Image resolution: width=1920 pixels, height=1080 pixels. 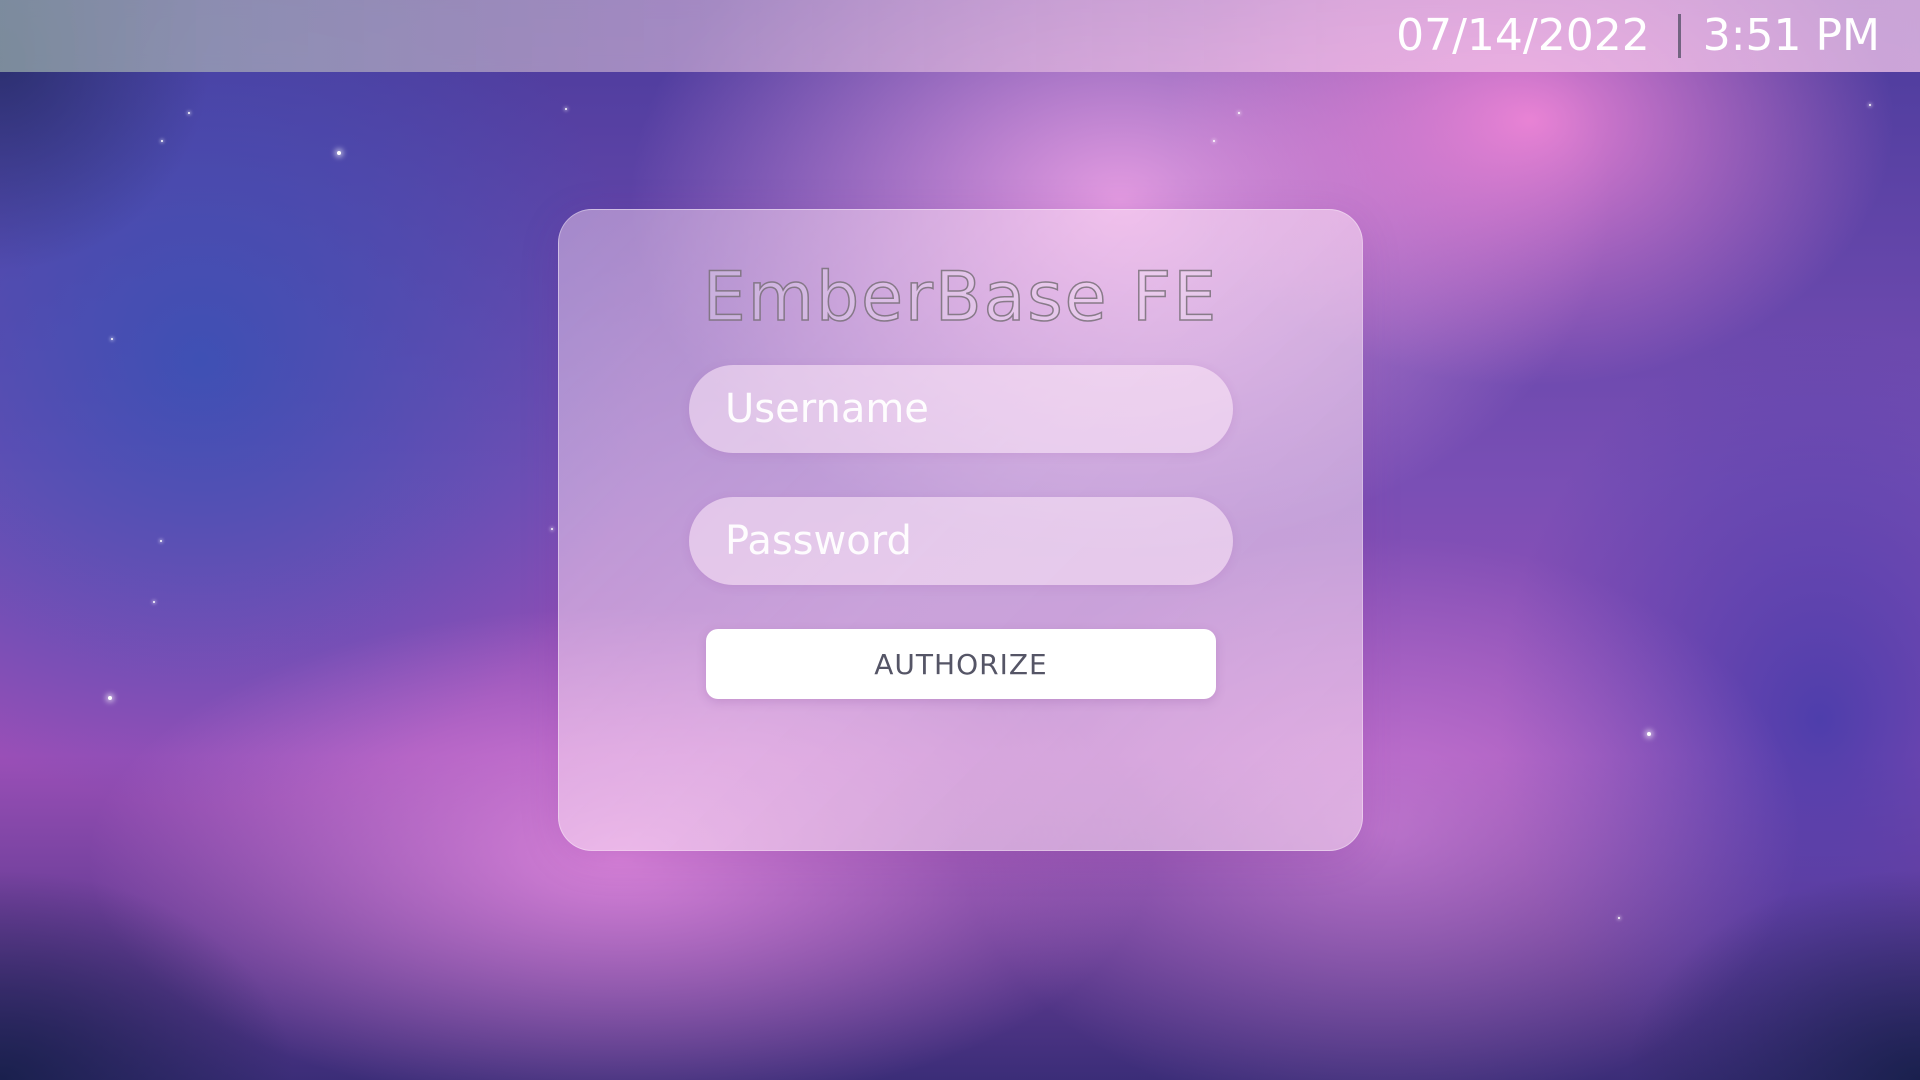 I want to click on authorize-button: AUTHORIZE, so click(x=961, y=664).